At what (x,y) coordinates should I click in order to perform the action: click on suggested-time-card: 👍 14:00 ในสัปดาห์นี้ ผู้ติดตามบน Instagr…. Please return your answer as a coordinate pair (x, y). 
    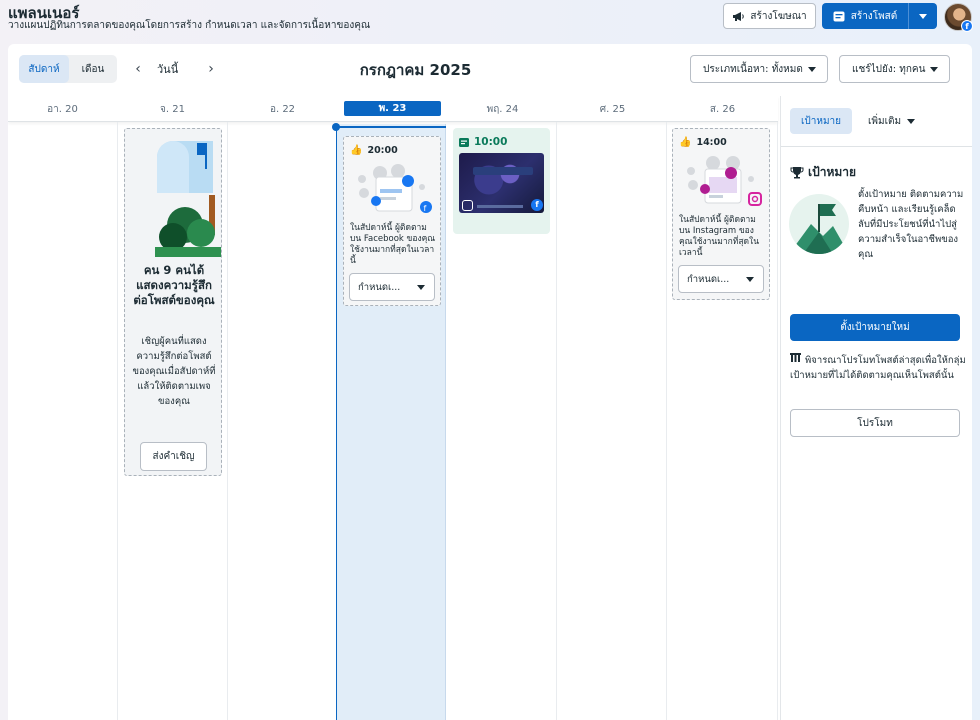
    Looking at the image, I should click on (721, 214).